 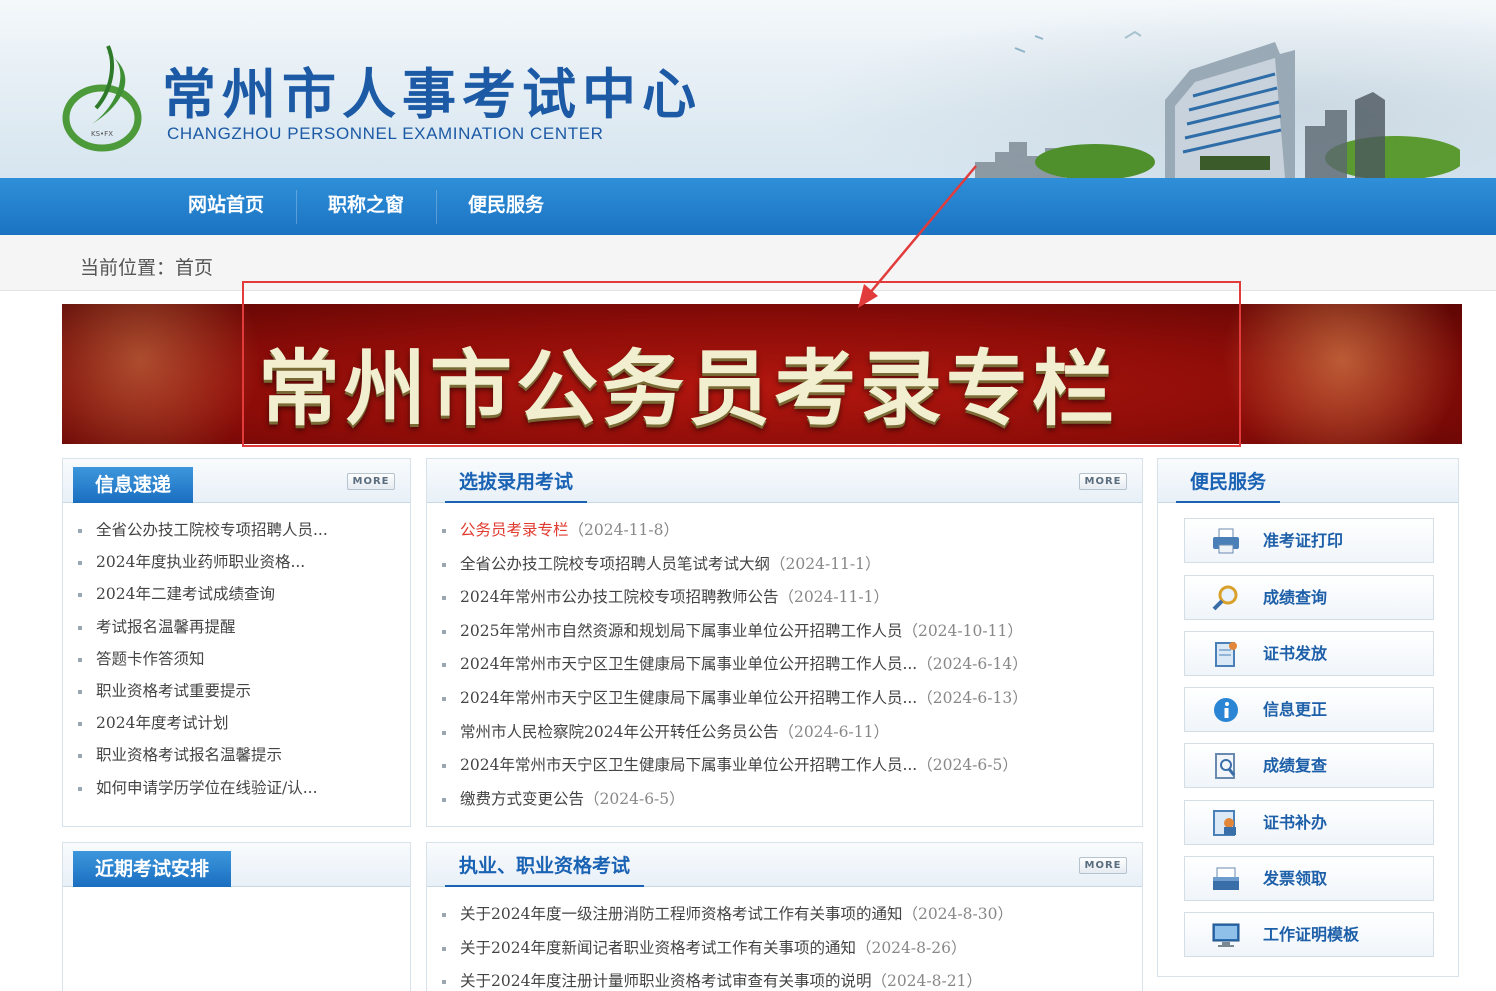 What do you see at coordinates (1295, 597) in the screenshot?
I see `service-label: 成绩查询` at bounding box center [1295, 597].